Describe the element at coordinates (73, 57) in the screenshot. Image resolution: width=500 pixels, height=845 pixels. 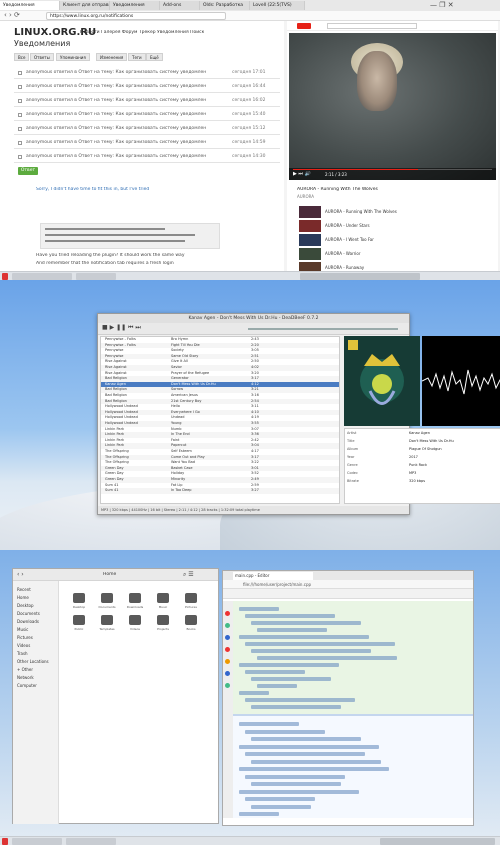
I see `filter-mentions: Упоминания` at that location.